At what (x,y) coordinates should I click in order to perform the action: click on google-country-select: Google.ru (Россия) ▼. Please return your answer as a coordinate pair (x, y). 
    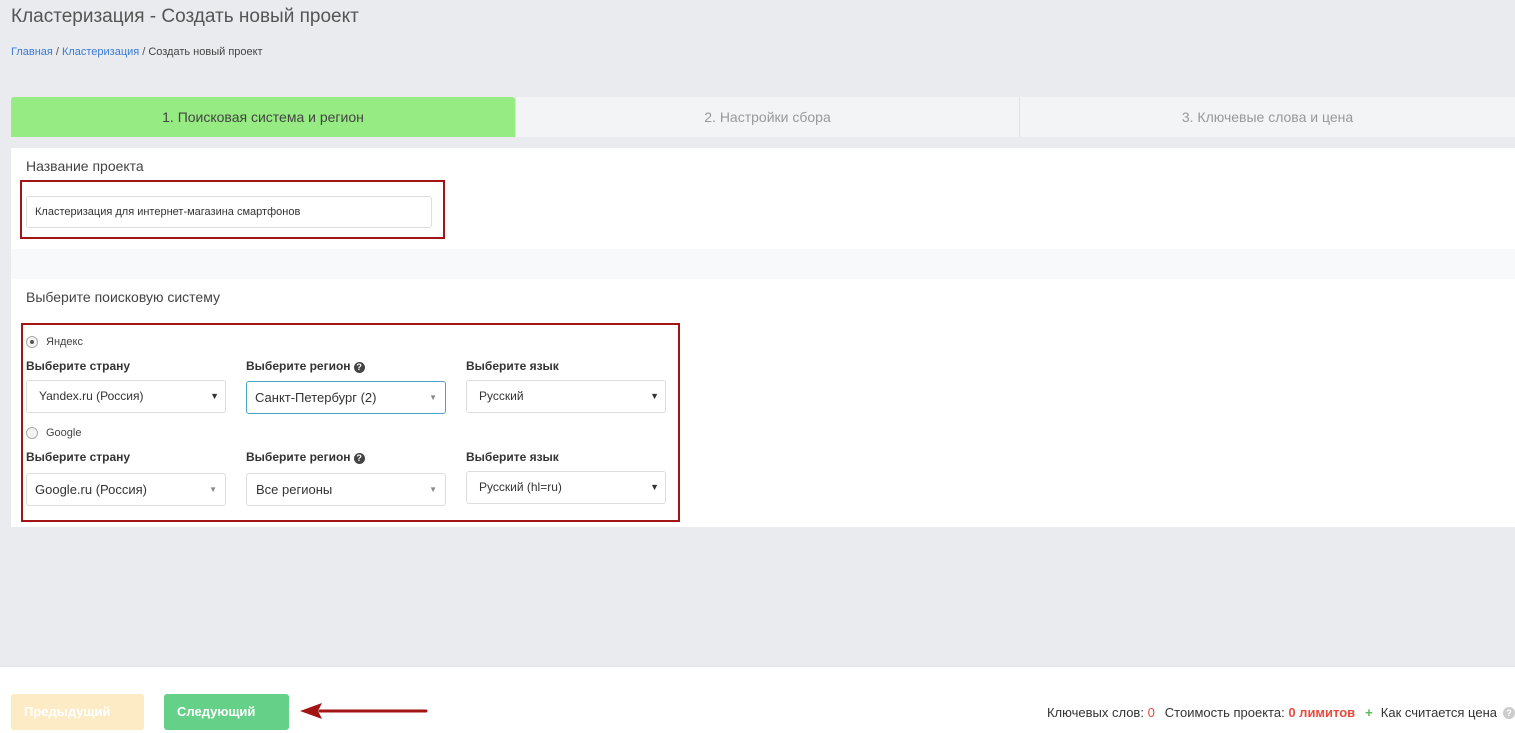
    Looking at the image, I should click on (126, 489).